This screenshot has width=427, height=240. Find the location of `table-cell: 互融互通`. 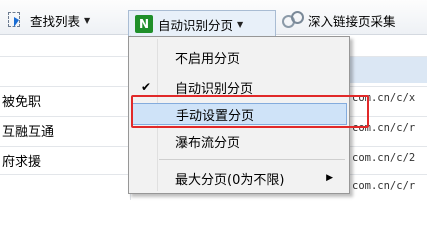

table-cell: 互融互通 is located at coordinates (28, 132).